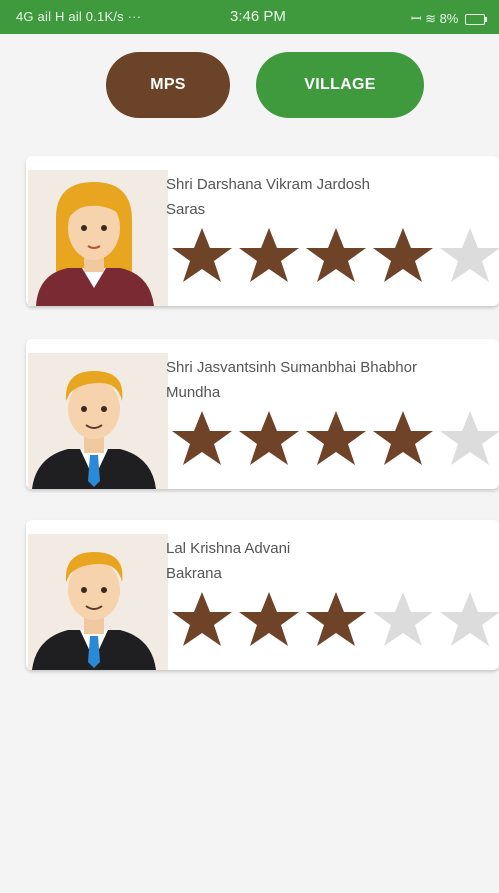  What do you see at coordinates (79, 16) in the screenshot?
I see `network-status: 4G ail H ail 0.1K/s ···` at bounding box center [79, 16].